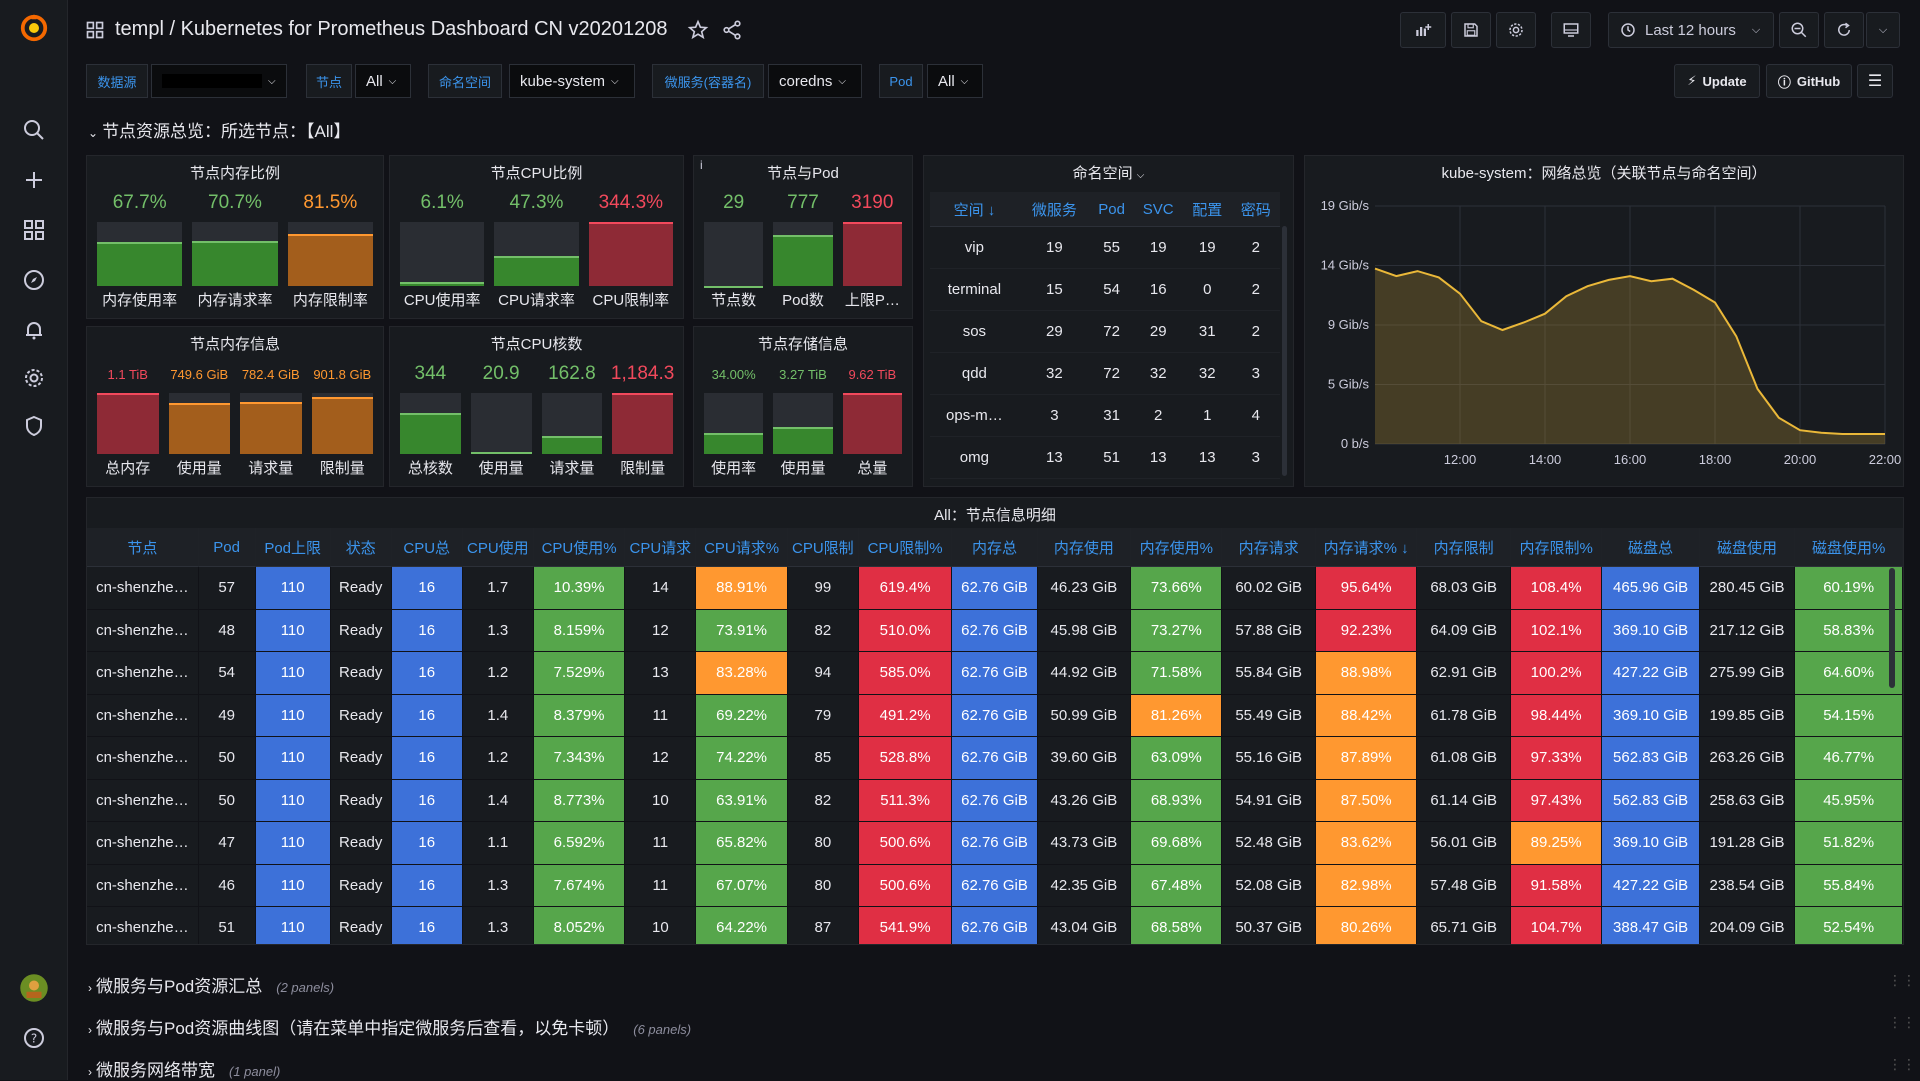 The image size is (1920, 1081). I want to click on column-header: 状态, so click(361, 547).